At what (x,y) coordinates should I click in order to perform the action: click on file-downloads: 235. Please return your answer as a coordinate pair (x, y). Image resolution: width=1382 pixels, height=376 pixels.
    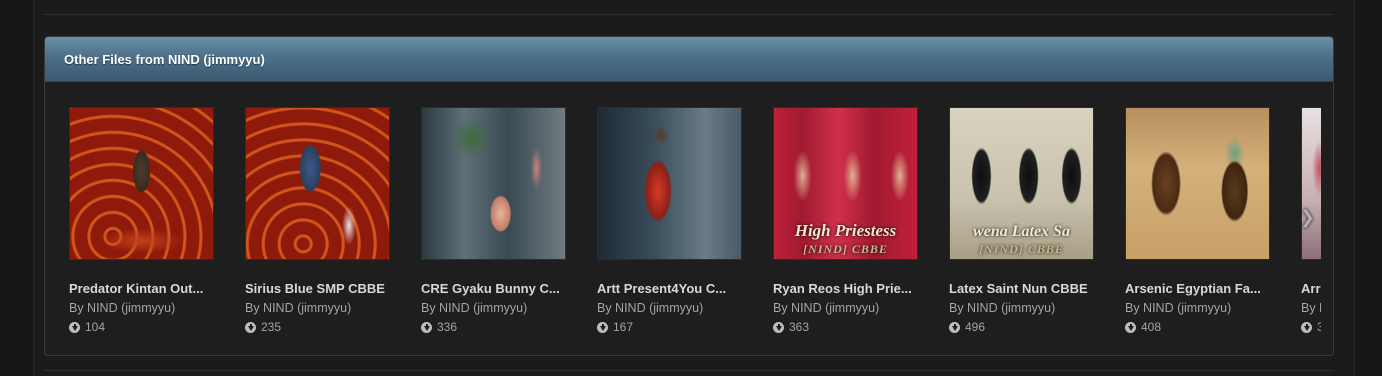
    Looking at the image, I should click on (320, 327).